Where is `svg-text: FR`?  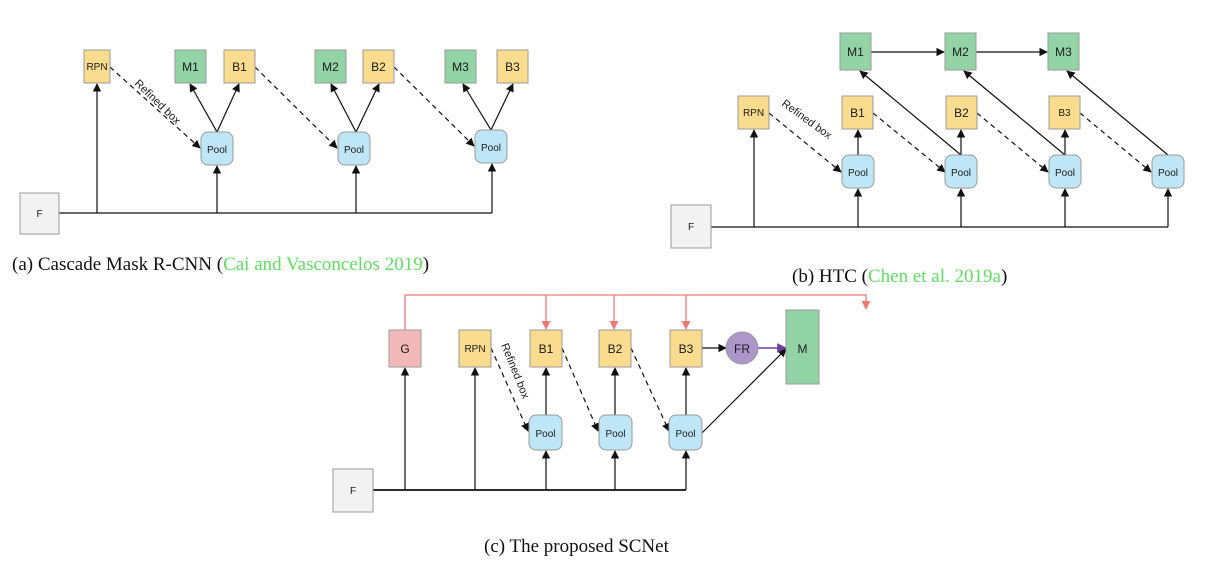 svg-text: FR is located at coordinates (742, 349).